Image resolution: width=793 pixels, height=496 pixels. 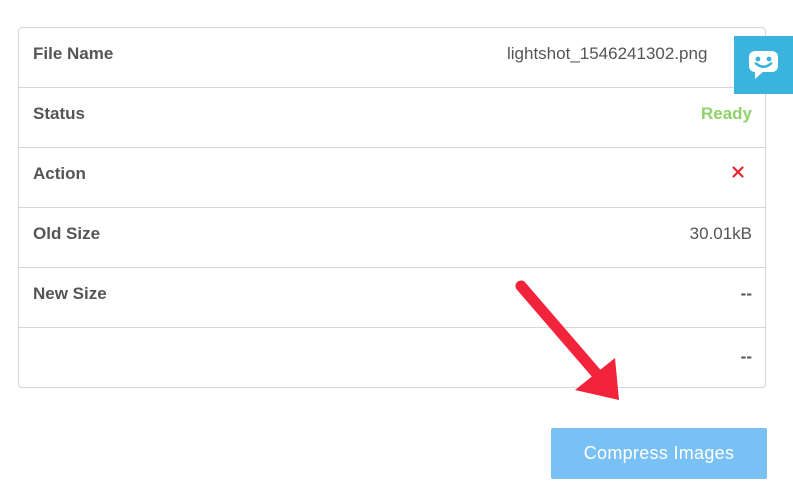 I want to click on savings-row: --, so click(x=392, y=357).